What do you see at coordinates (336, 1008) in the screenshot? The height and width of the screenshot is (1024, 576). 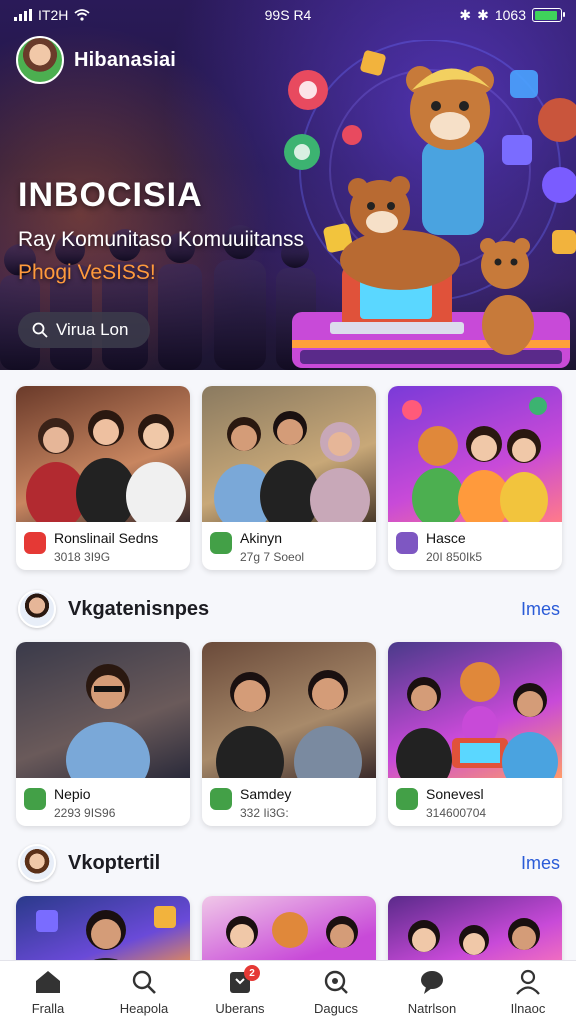 I see `tab-label: Dagucs` at bounding box center [336, 1008].